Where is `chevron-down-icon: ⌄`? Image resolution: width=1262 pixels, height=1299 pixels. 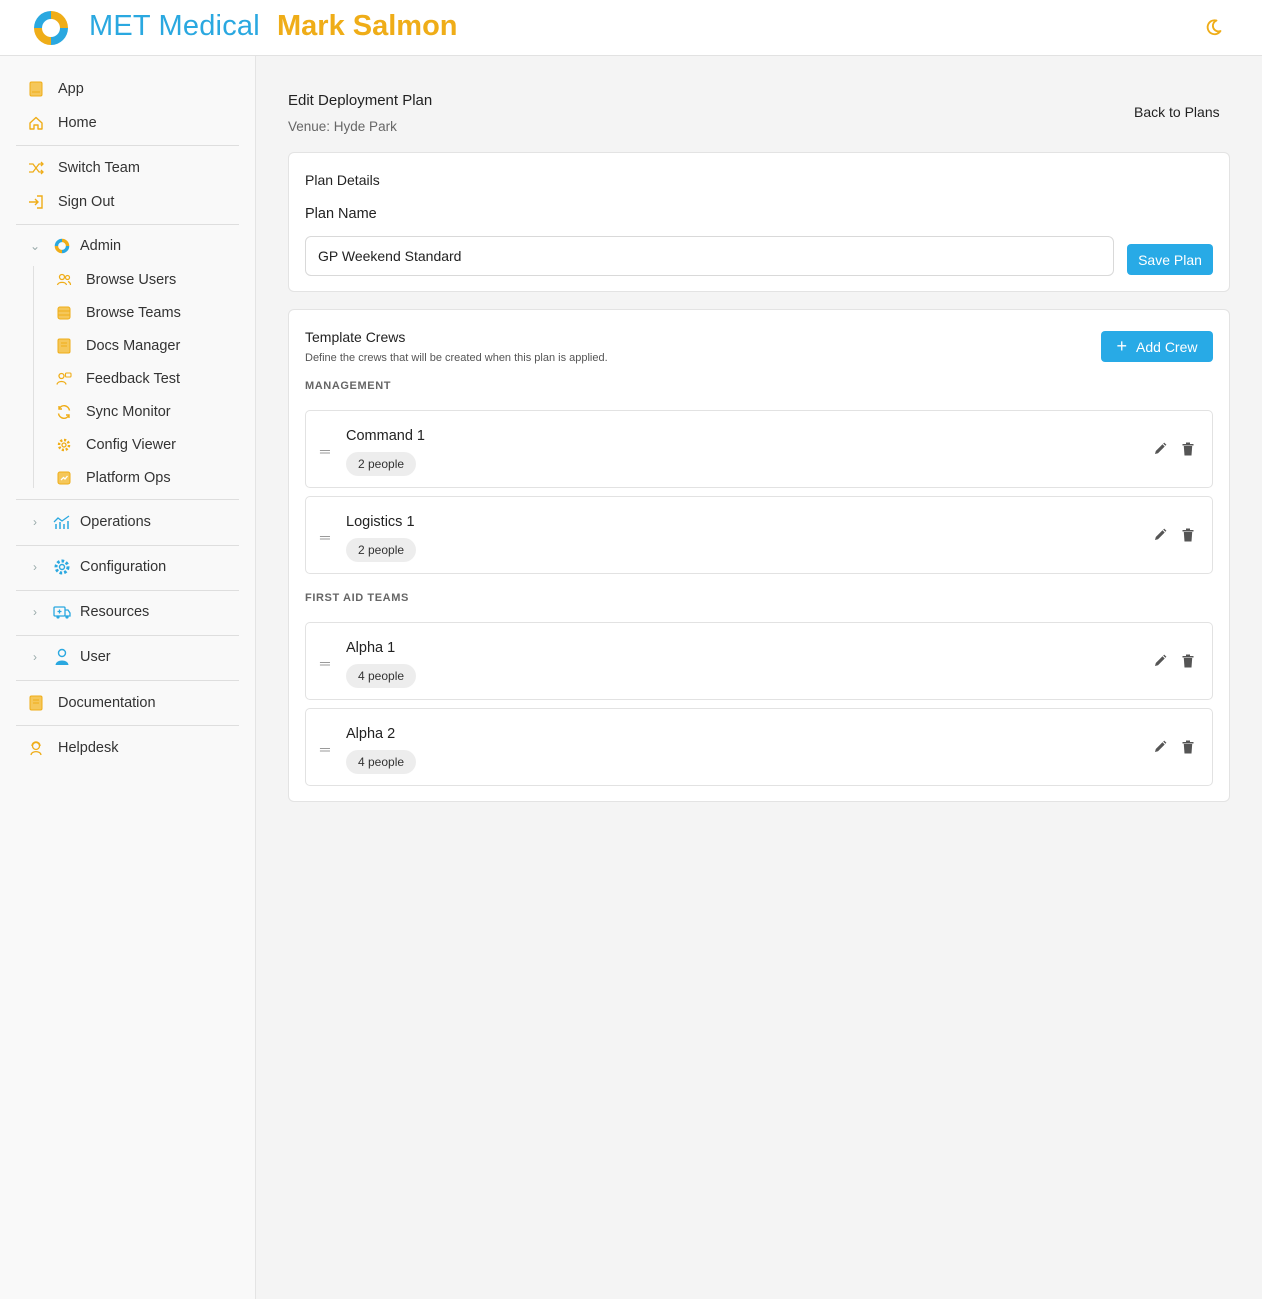
chevron-down-icon: ⌄ is located at coordinates (35, 246).